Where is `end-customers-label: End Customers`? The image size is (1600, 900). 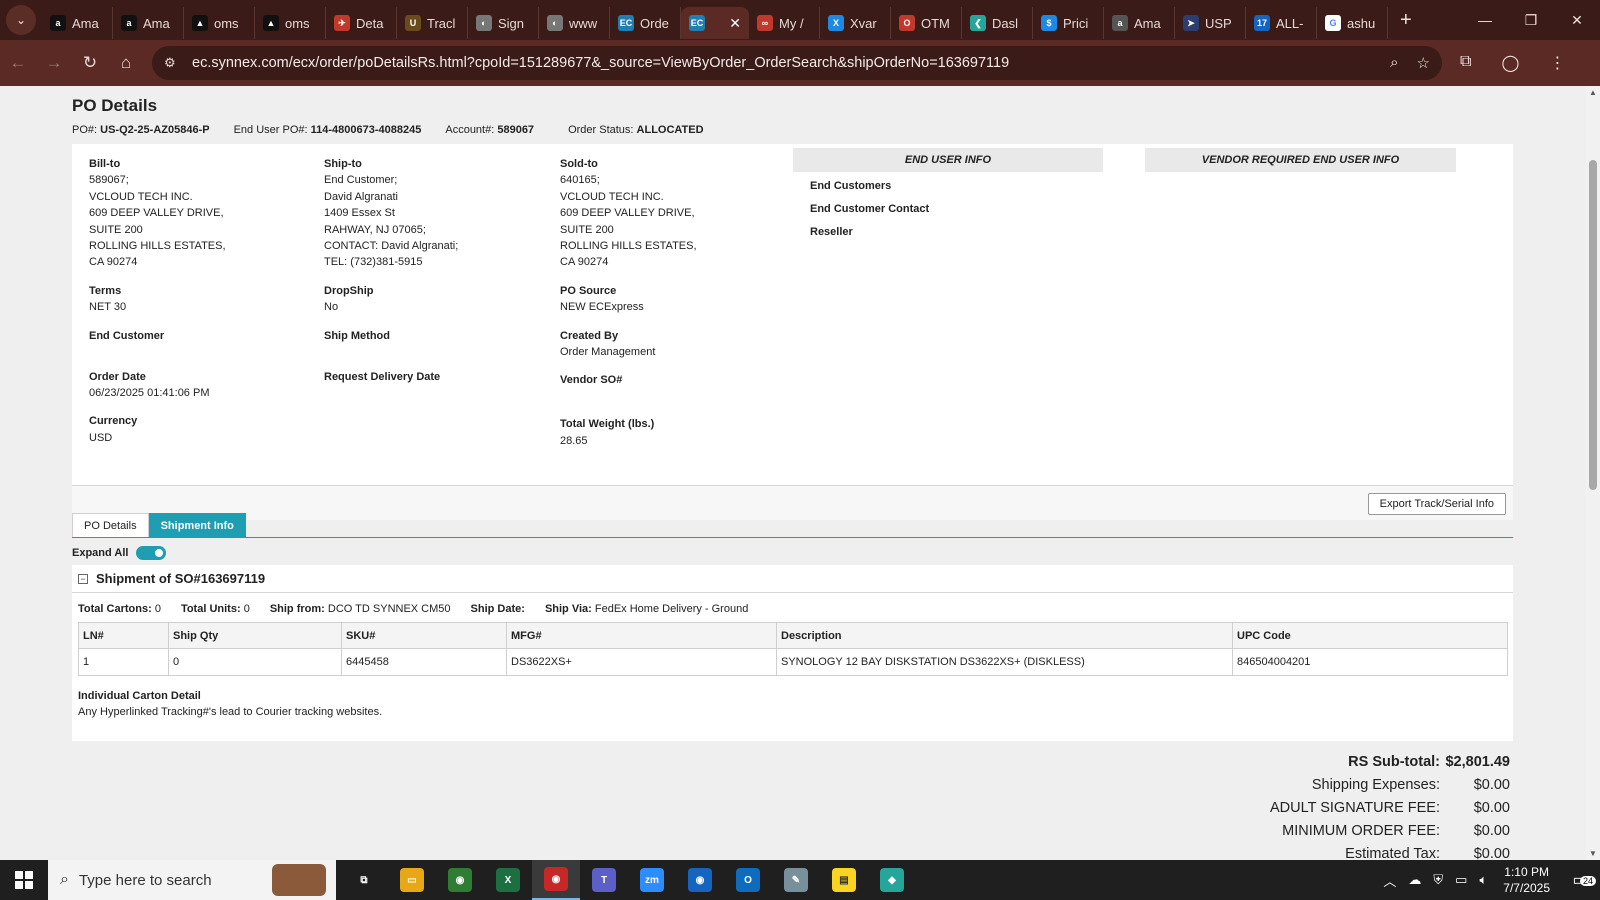 end-customers-label: End Customers is located at coordinates (851, 186).